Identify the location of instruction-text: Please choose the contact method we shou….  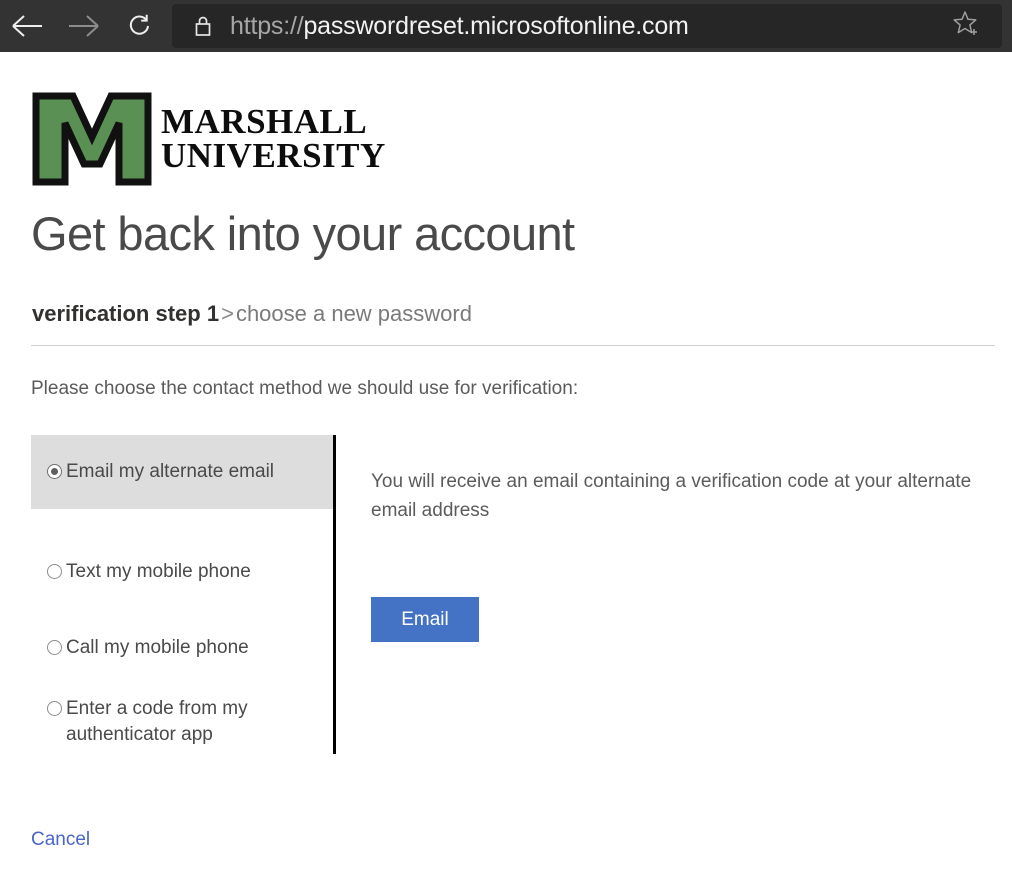
(305, 388).